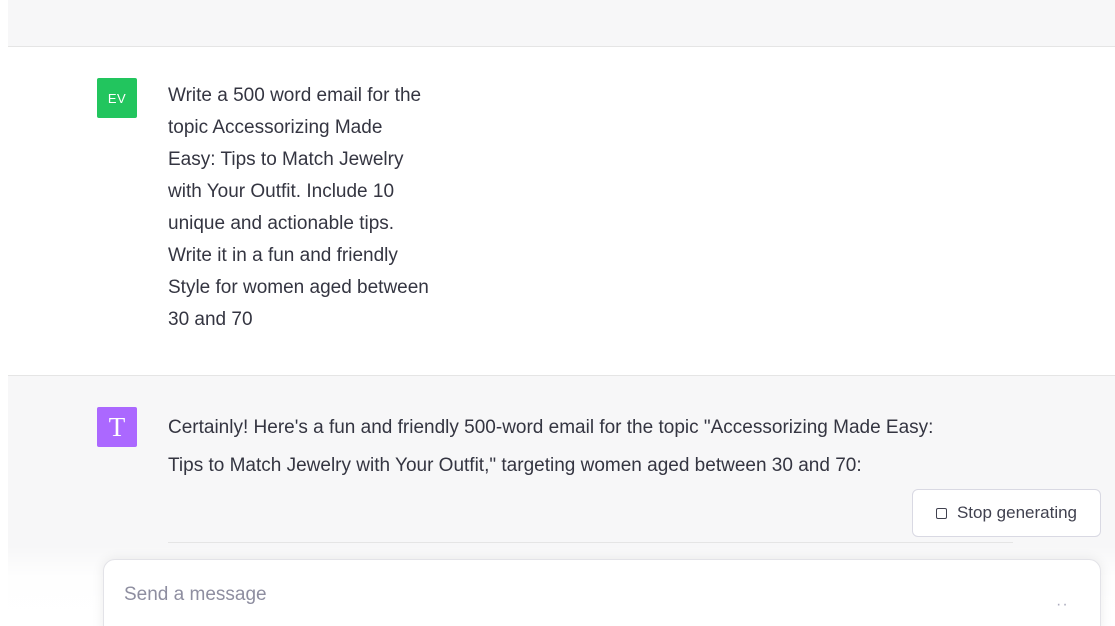 This screenshot has height=626, width=1115. I want to click on user-avatar: EV, so click(117, 98).